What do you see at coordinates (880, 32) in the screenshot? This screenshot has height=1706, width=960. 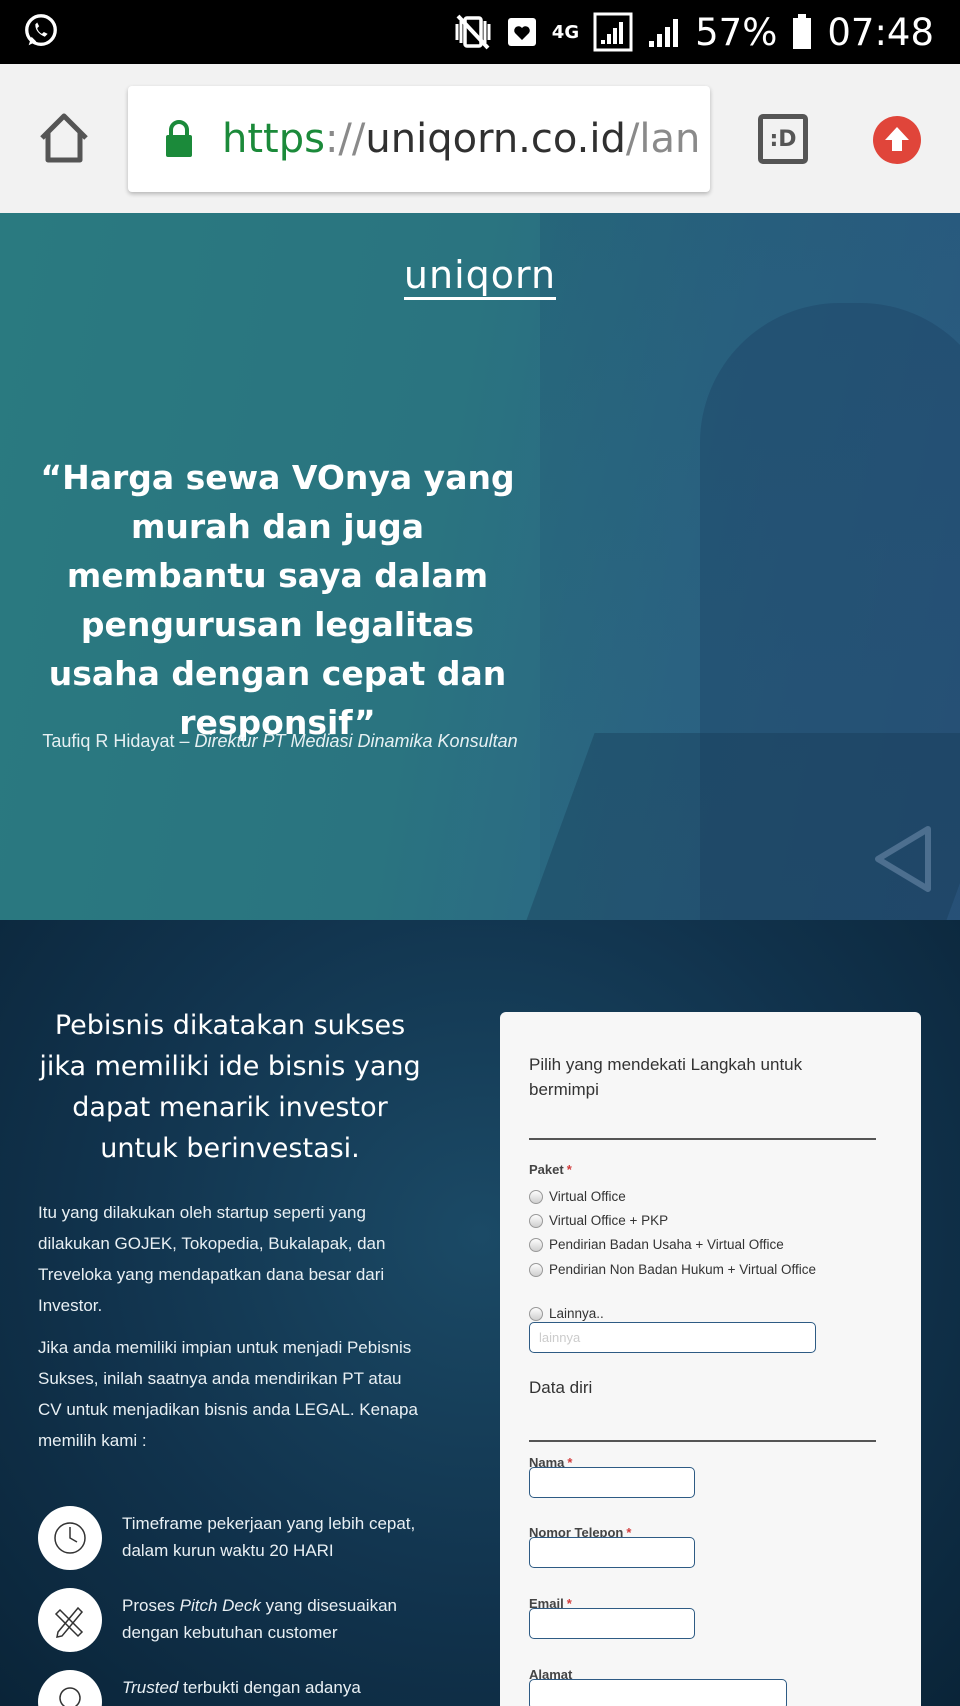 I see `clock-time: 07:48` at bounding box center [880, 32].